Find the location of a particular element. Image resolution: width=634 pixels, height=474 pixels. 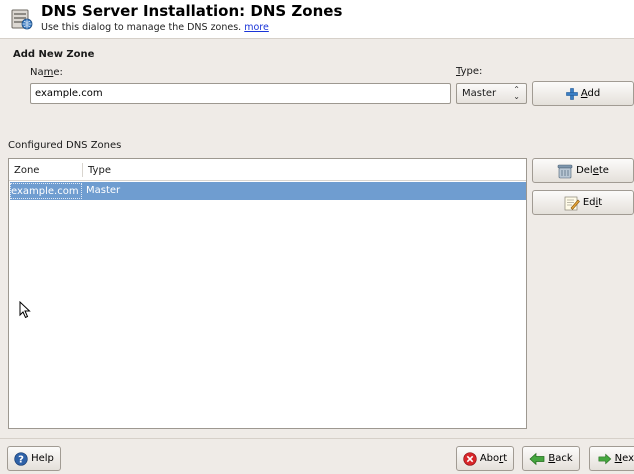

mouse-pointer-icon is located at coordinates (25, 310).